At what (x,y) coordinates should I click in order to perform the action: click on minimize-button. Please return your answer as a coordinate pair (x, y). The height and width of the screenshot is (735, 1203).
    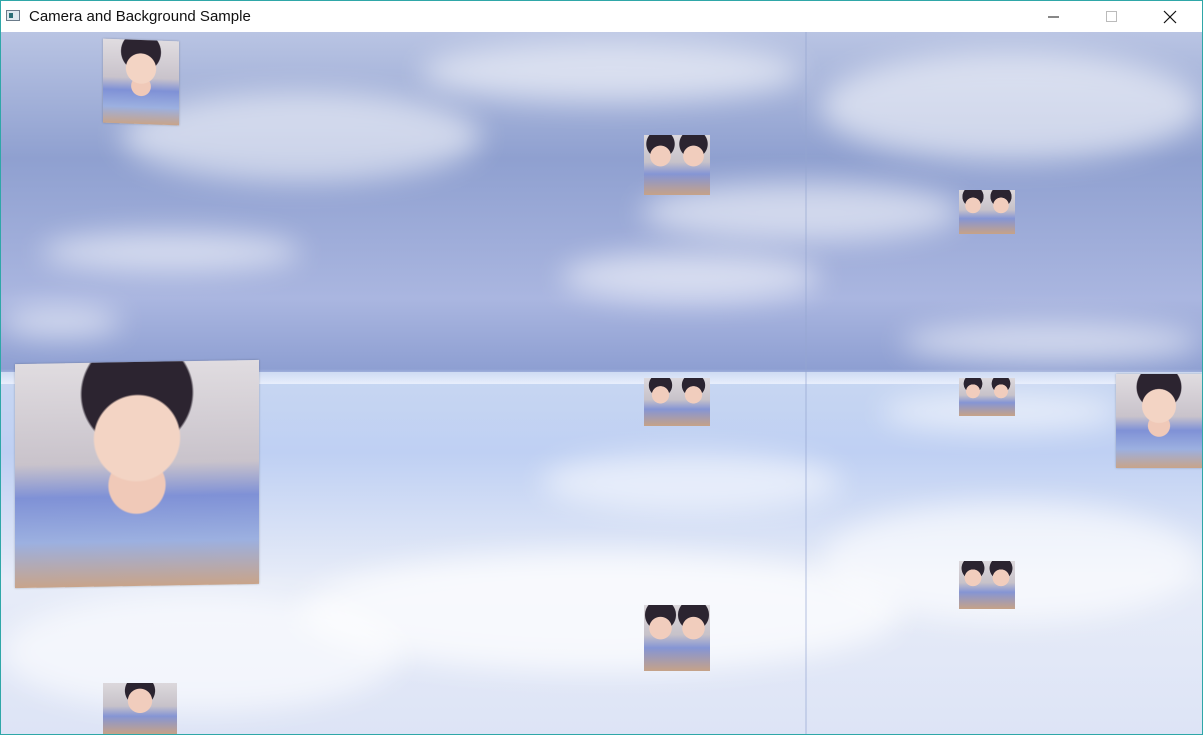
    Looking at the image, I should click on (1054, 16).